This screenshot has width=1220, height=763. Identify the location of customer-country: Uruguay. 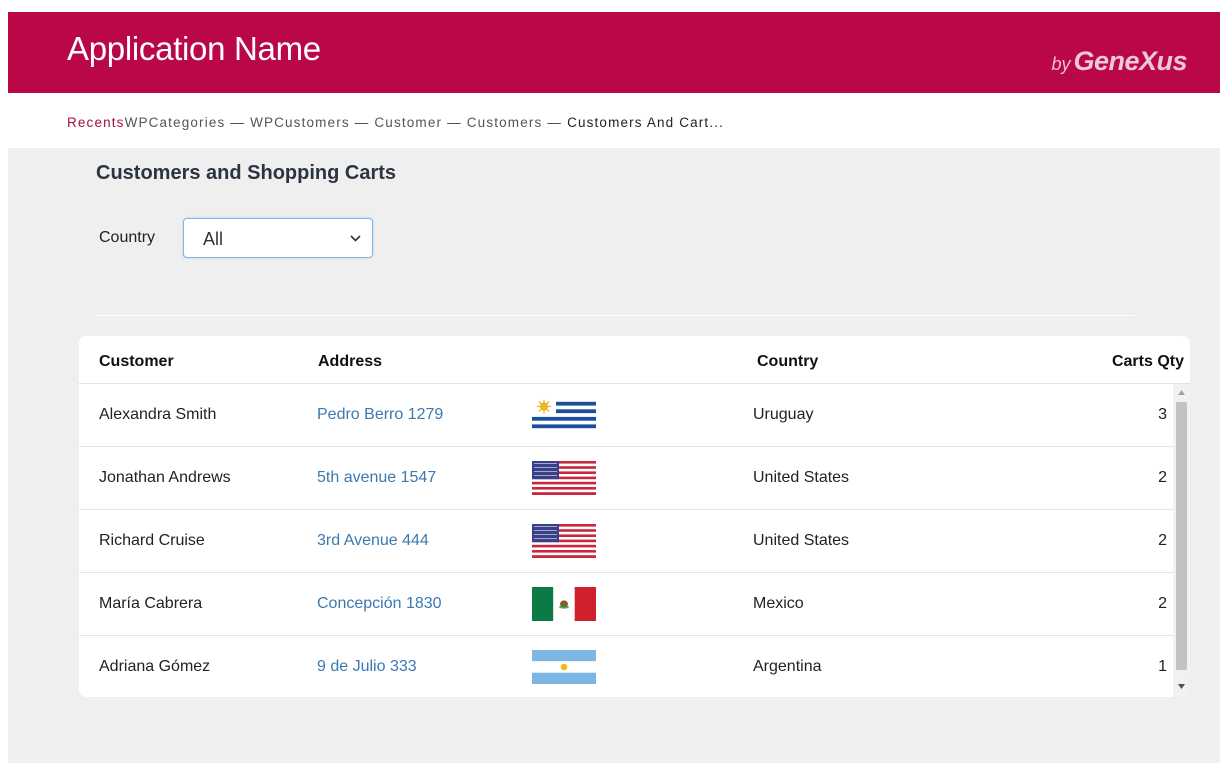
(783, 414).